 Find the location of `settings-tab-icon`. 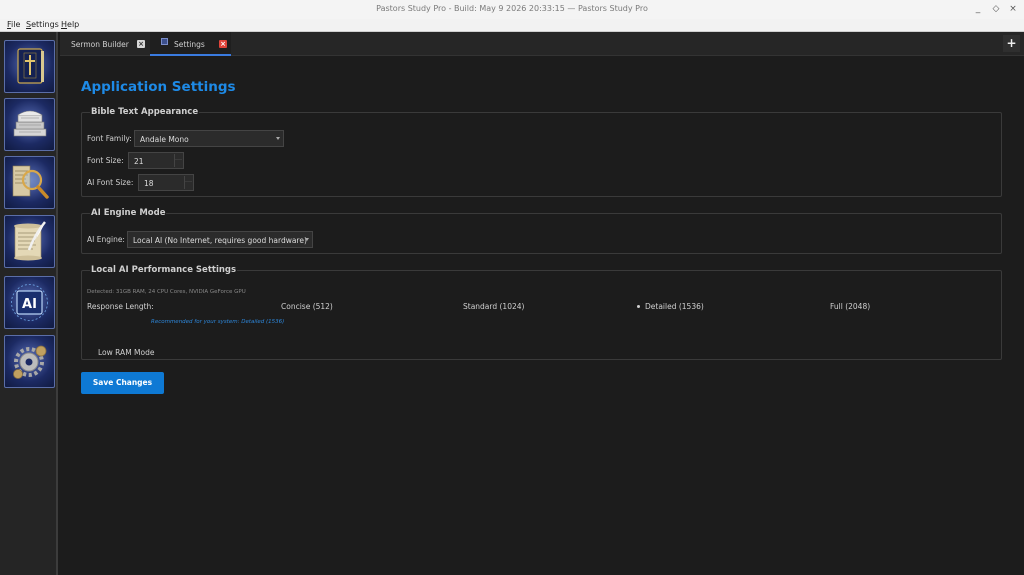

settings-tab-icon is located at coordinates (164, 41).